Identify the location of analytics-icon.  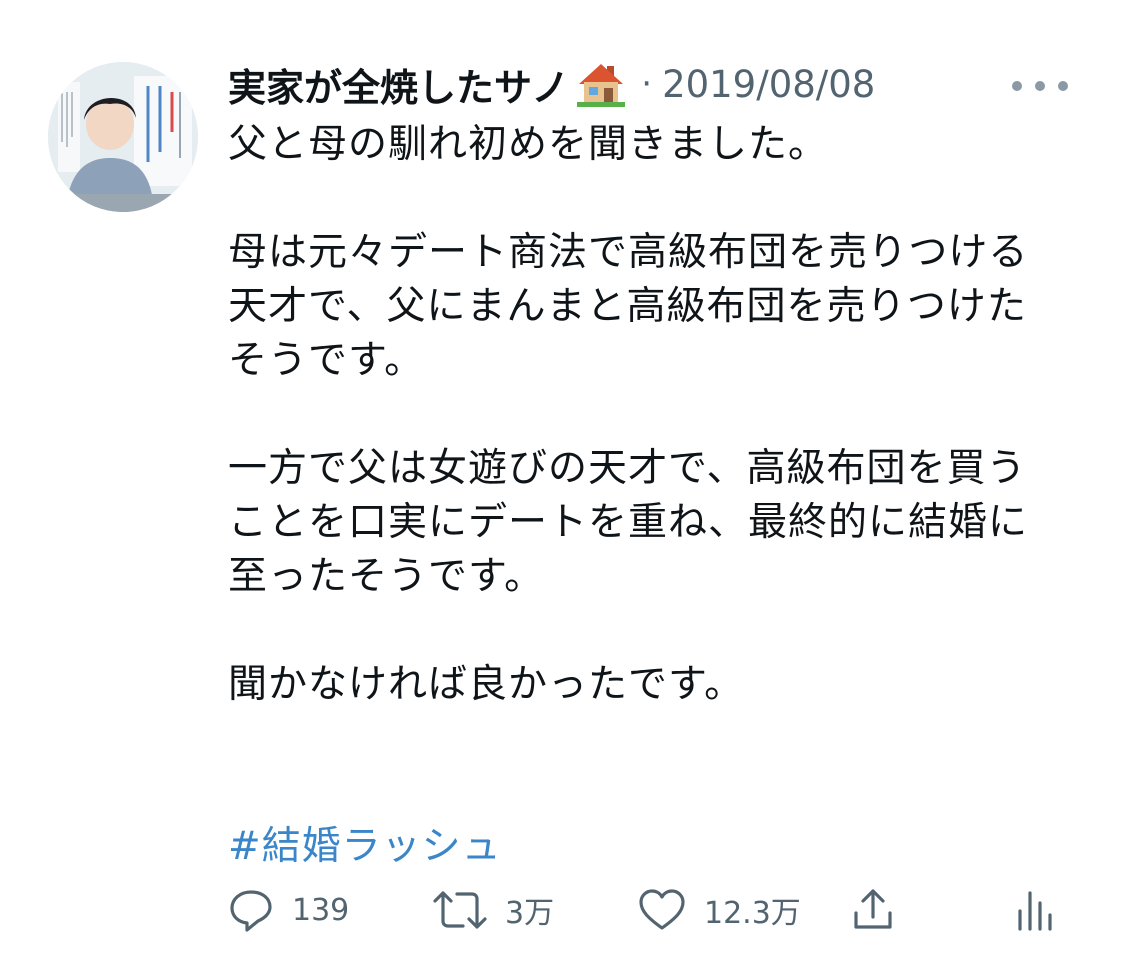
(1035, 911).